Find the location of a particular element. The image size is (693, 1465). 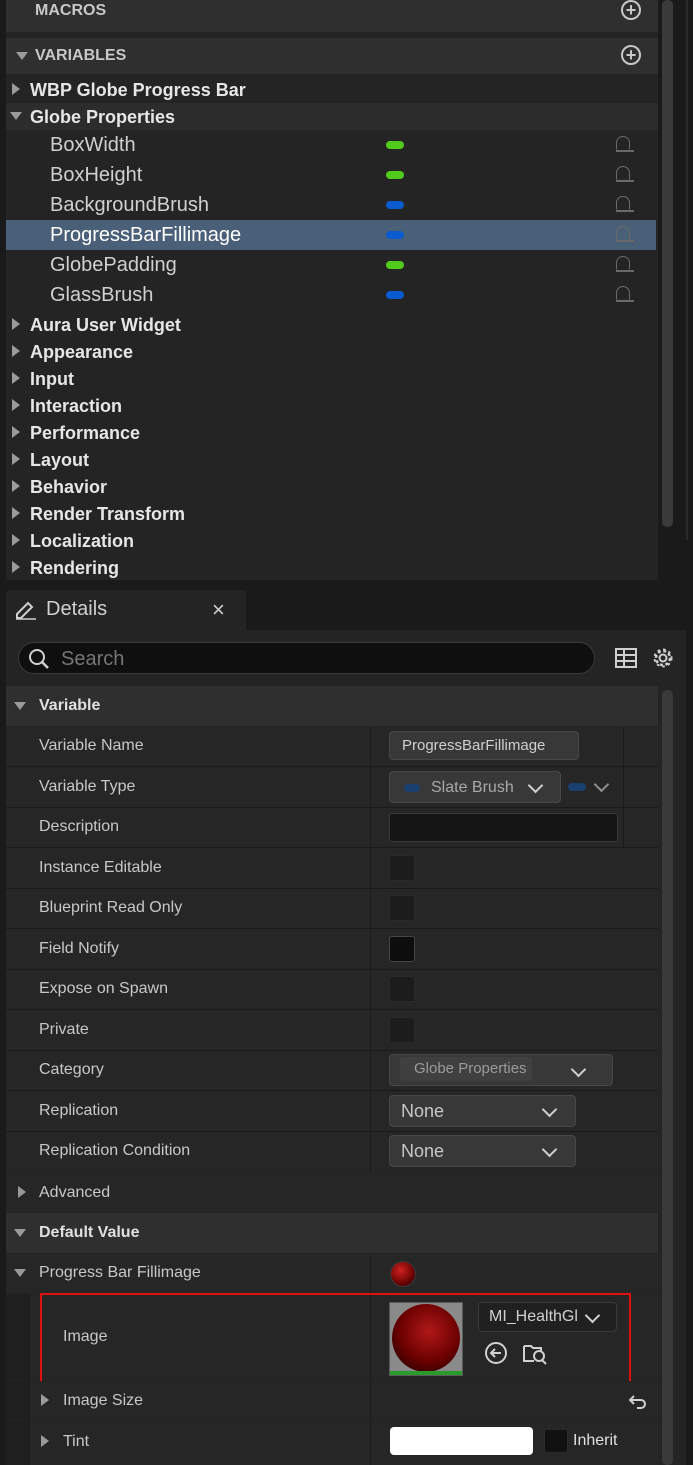

tint-color-swatch is located at coordinates (461, 1441).